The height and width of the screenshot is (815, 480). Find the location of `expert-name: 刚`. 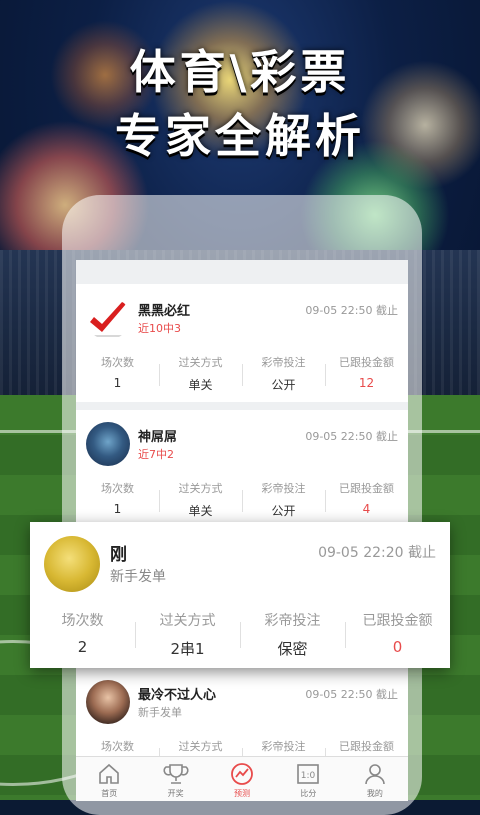

expert-name: 刚 is located at coordinates (118, 555).